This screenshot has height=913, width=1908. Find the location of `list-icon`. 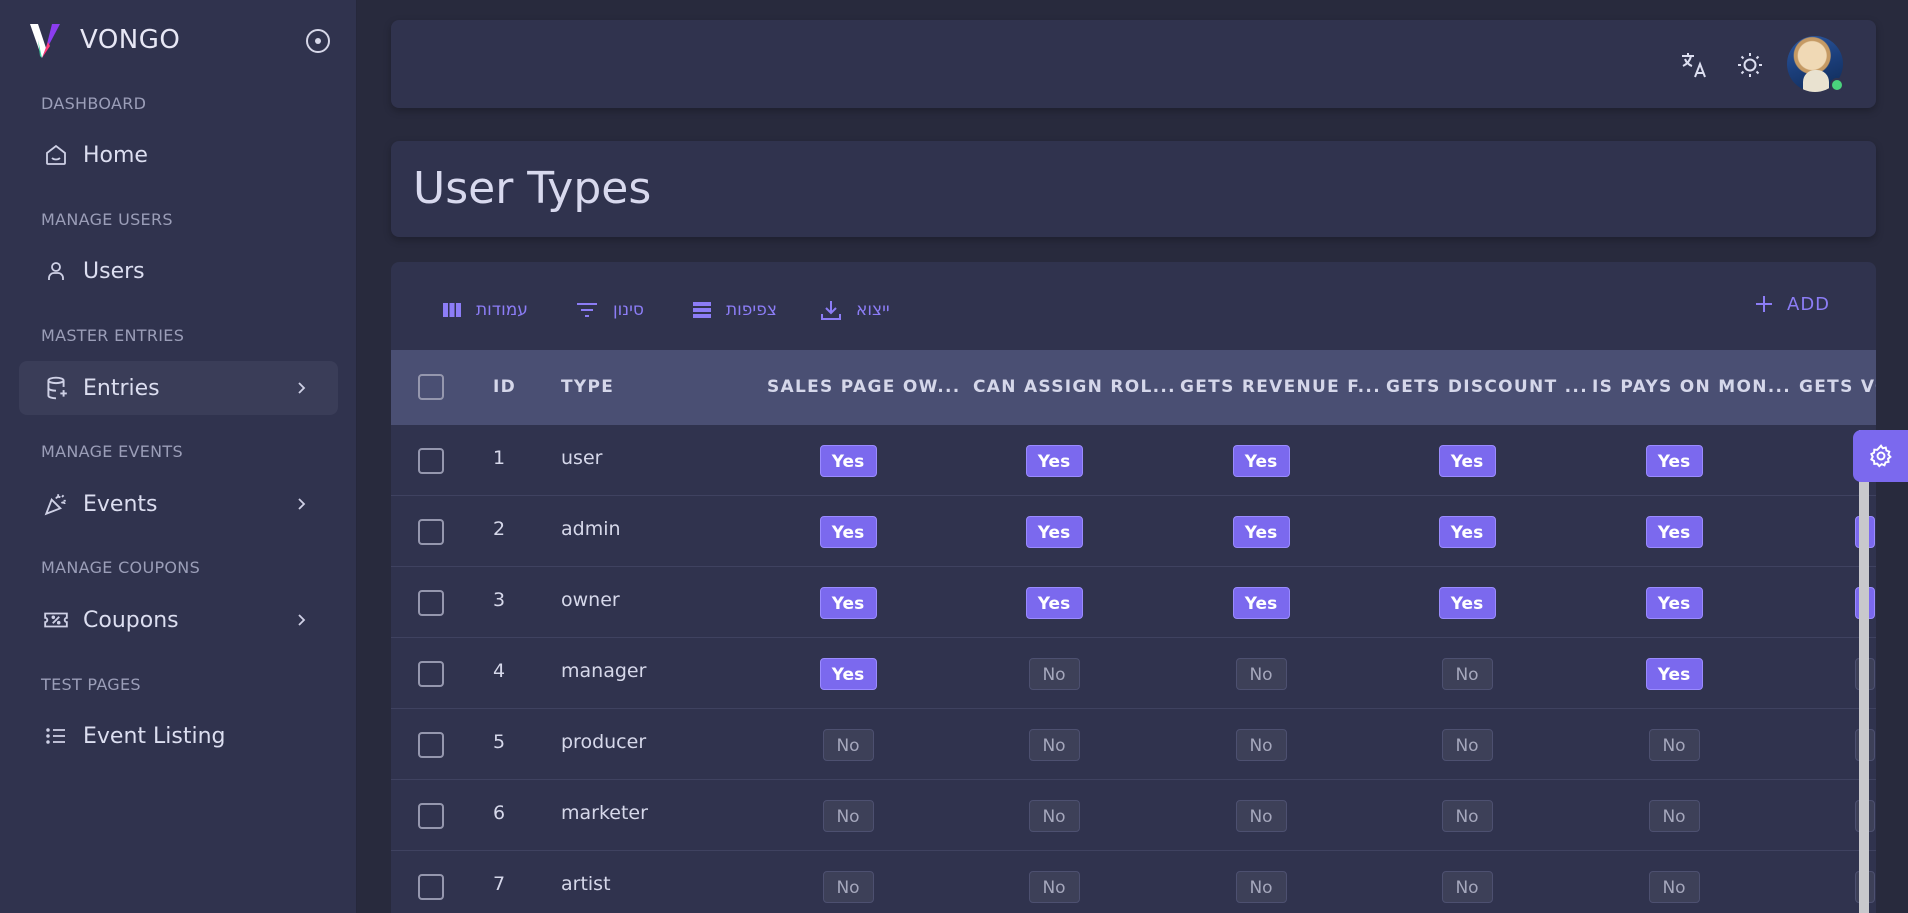

list-icon is located at coordinates (56, 736).